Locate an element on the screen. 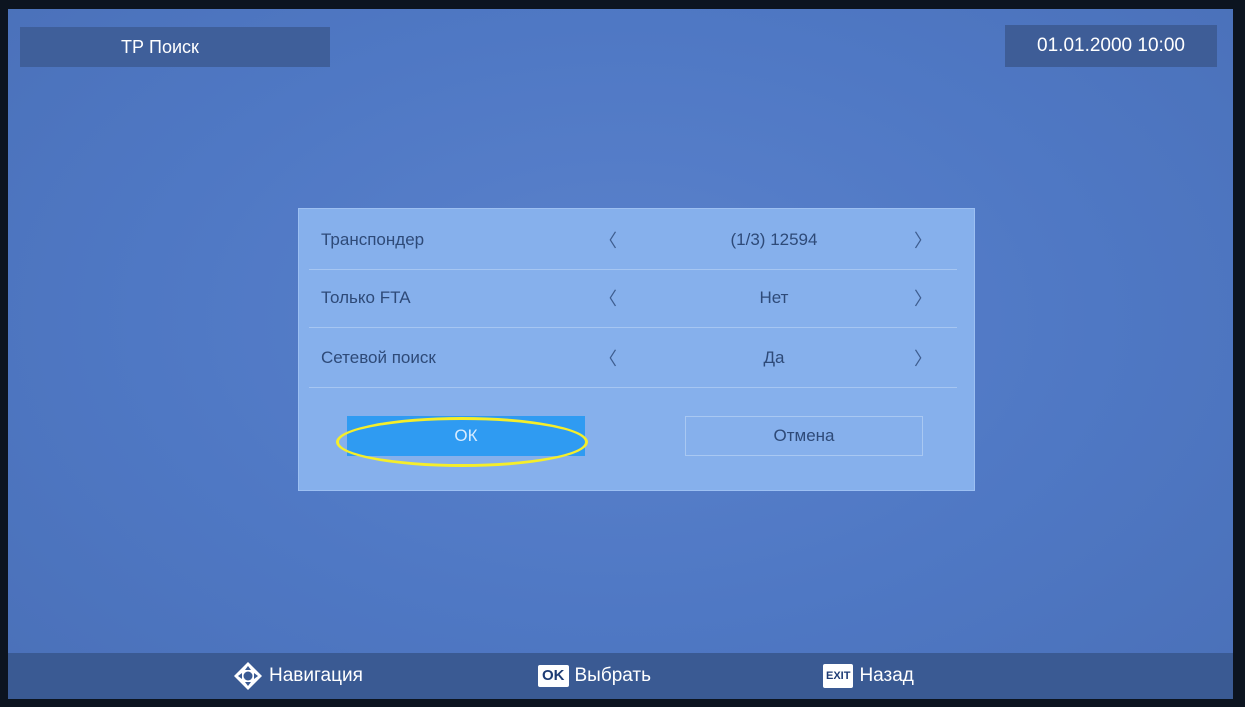 The width and height of the screenshot is (1245, 707). ok-button: ОК is located at coordinates (466, 436).